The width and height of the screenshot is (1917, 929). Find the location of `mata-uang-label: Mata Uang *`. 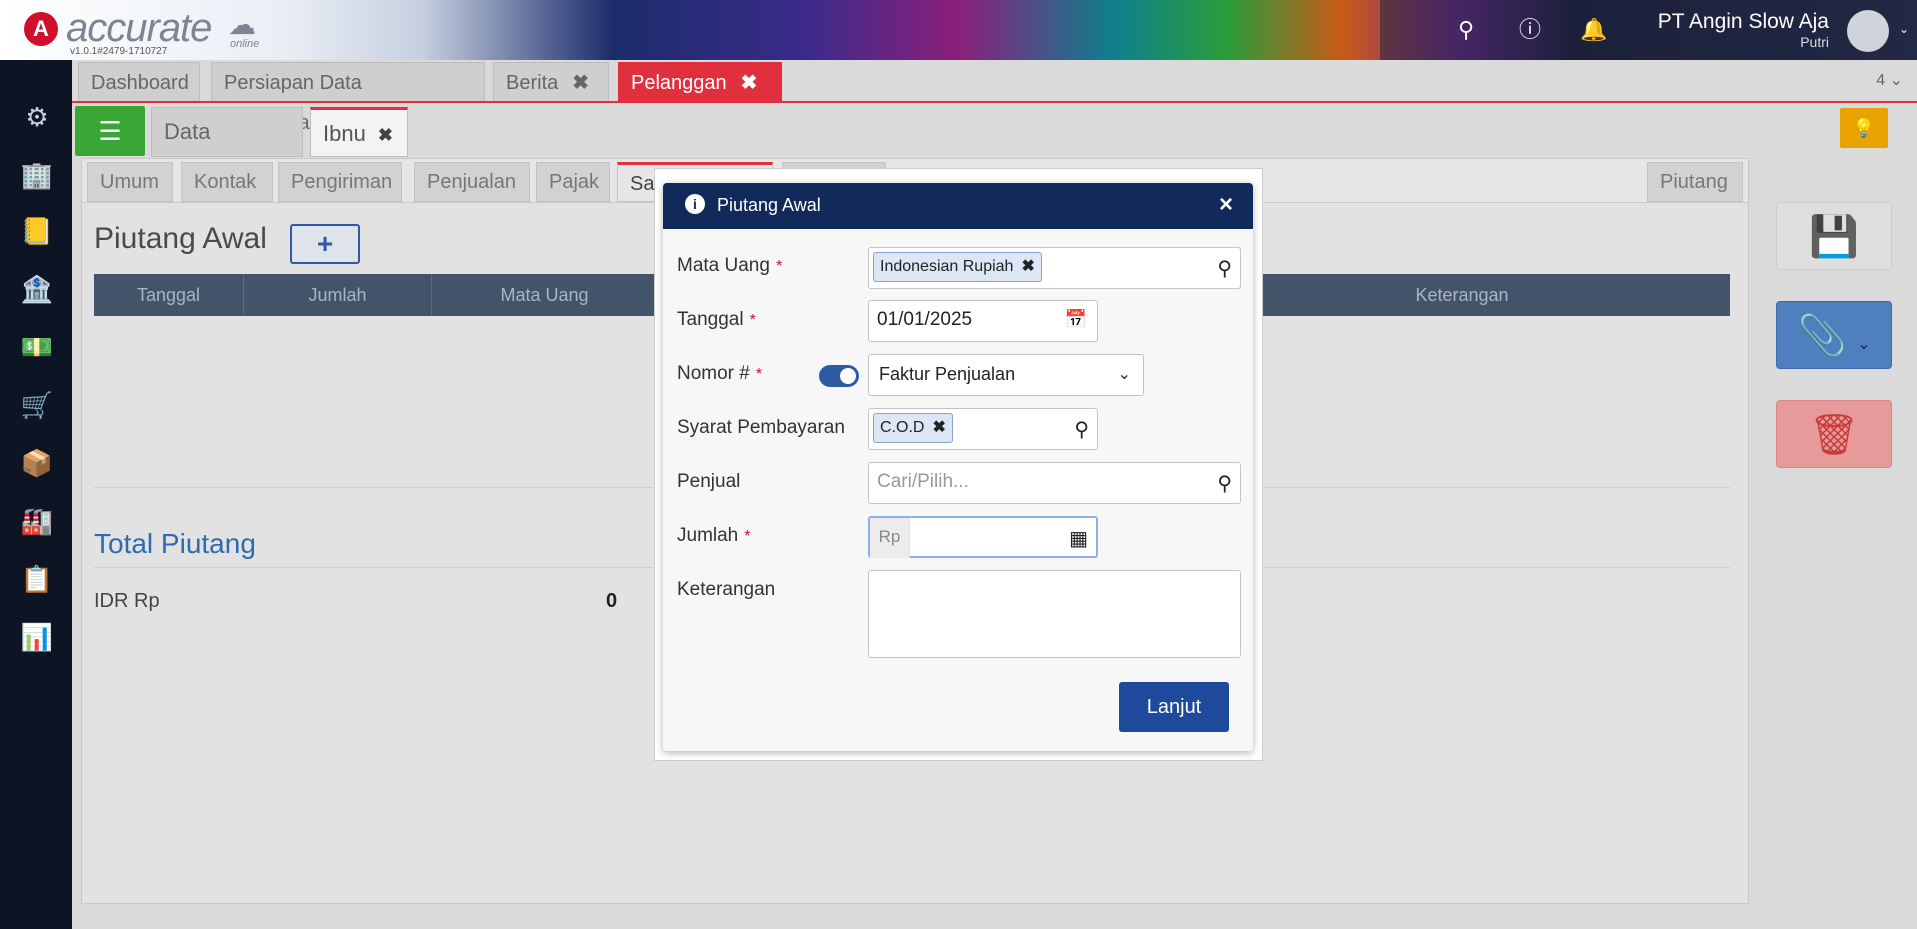

mata-uang-label: Mata Uang * is located at coordinates (730, 265).